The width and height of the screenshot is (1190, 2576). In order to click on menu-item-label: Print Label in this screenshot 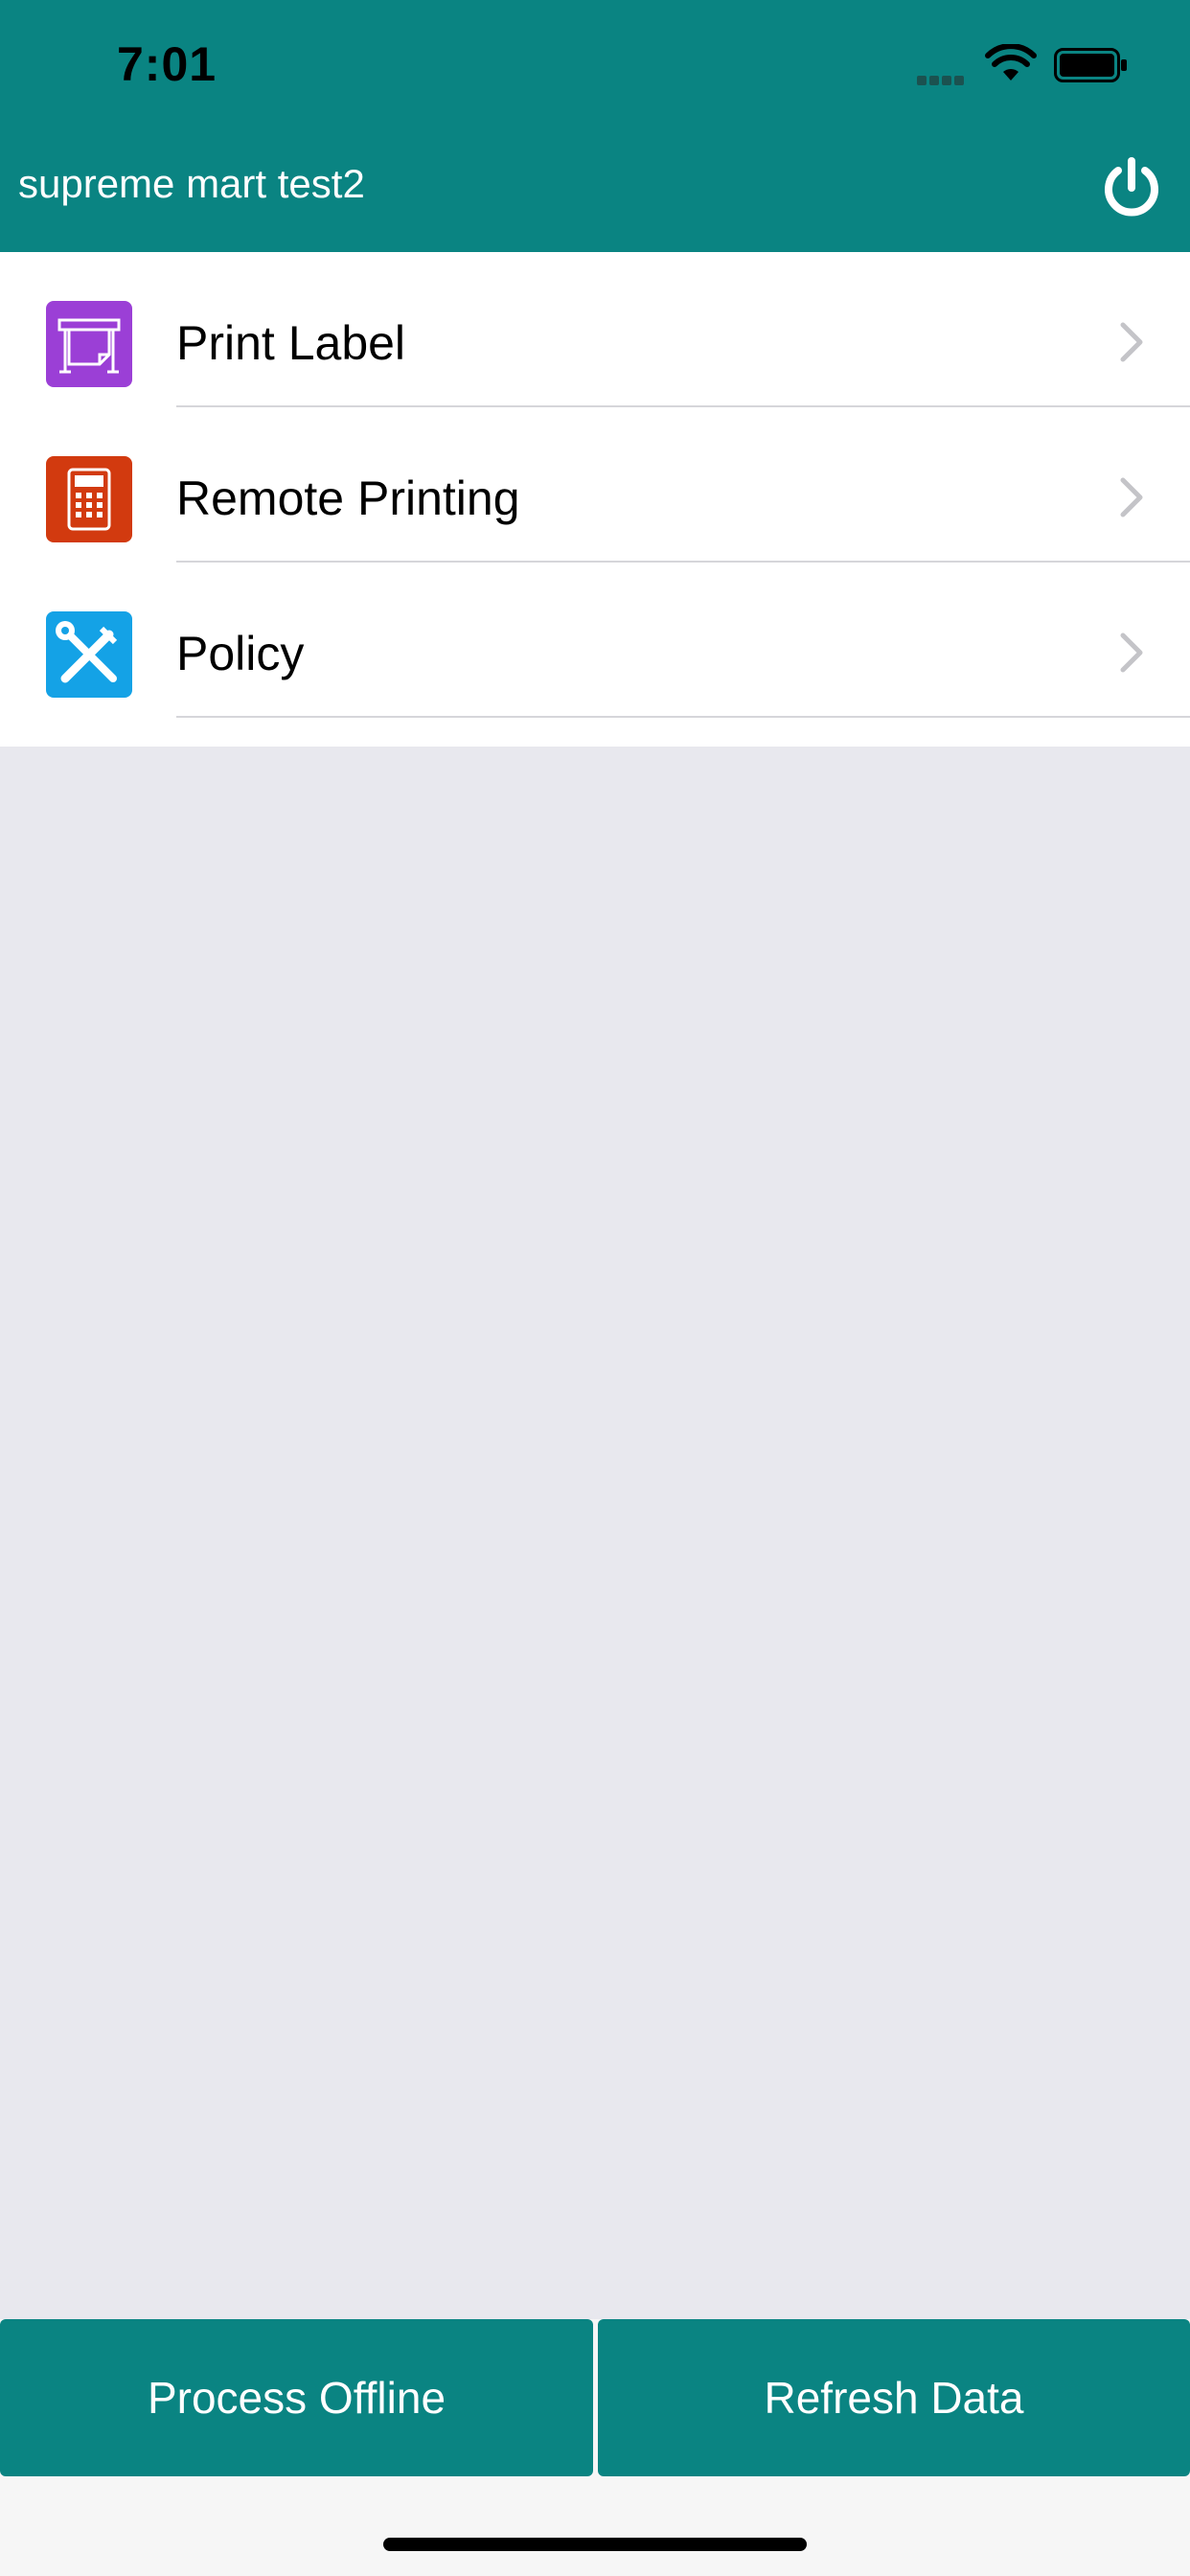, I will do `click(291, 343)`.